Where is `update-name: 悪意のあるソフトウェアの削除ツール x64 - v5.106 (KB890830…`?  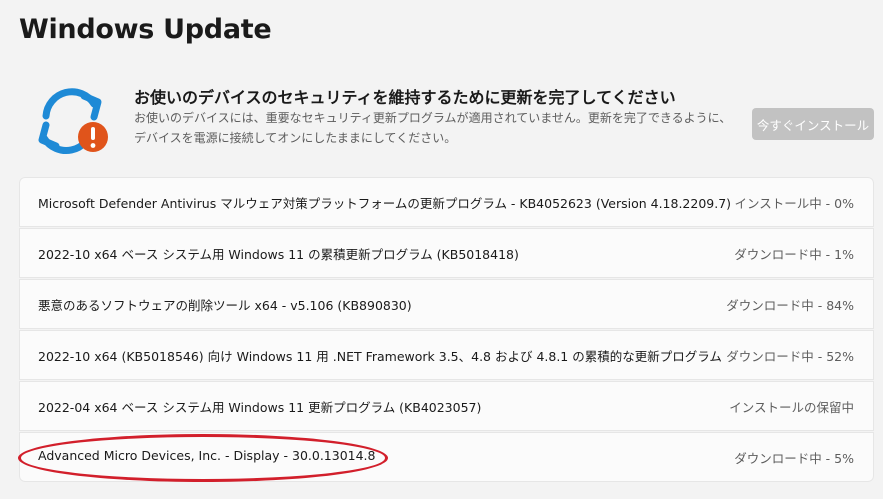
update-name: 悪意のあるソフトウェアの削除ツール x64 - v5.106 (KB890830… is located at coordinates (225, 305).